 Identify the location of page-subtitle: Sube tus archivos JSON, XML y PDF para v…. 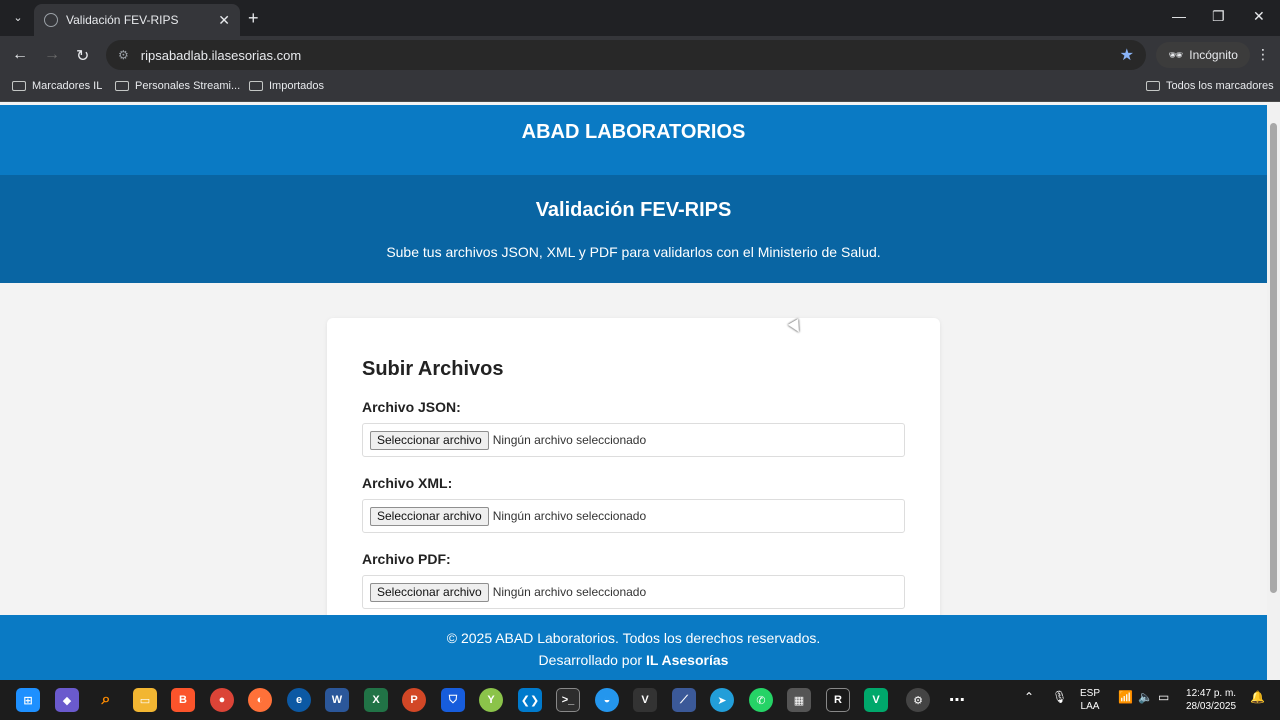
(633, 252).